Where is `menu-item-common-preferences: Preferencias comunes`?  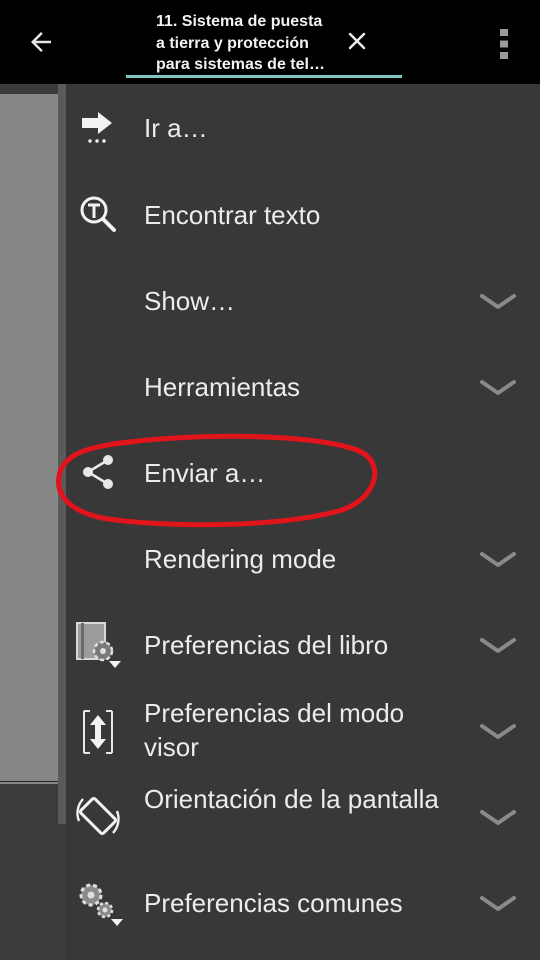 menu-item-common-preferences: Preferencias comunes is located at coordinates (303, 903).